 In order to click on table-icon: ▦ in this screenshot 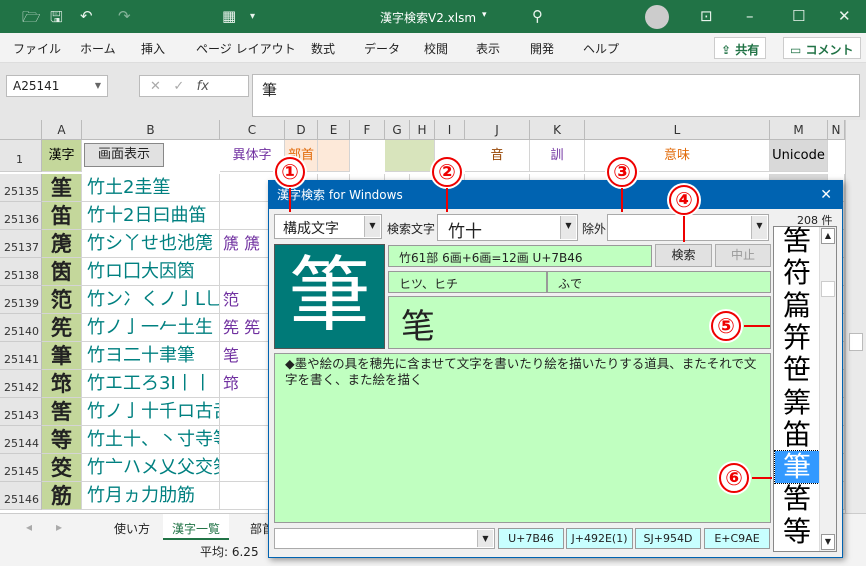, I will do `click(229, 16)`.